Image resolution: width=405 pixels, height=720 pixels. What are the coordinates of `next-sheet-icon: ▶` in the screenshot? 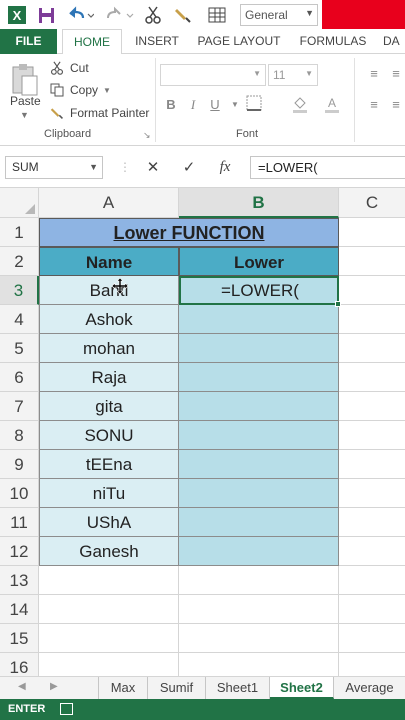 It's located at (54, 686).